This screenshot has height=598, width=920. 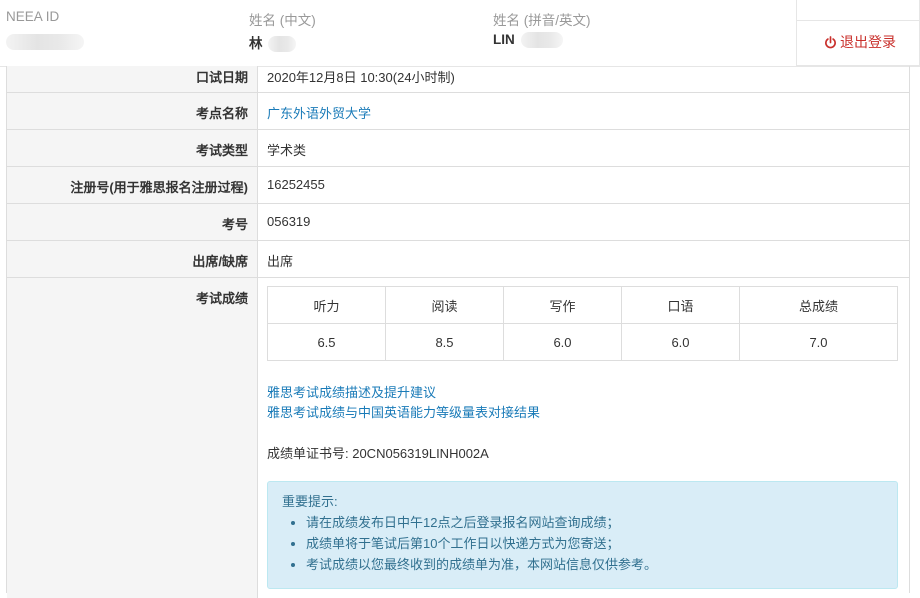 I want to click on center-link: 广东外语外贸大学, so click(x=319, y=112).